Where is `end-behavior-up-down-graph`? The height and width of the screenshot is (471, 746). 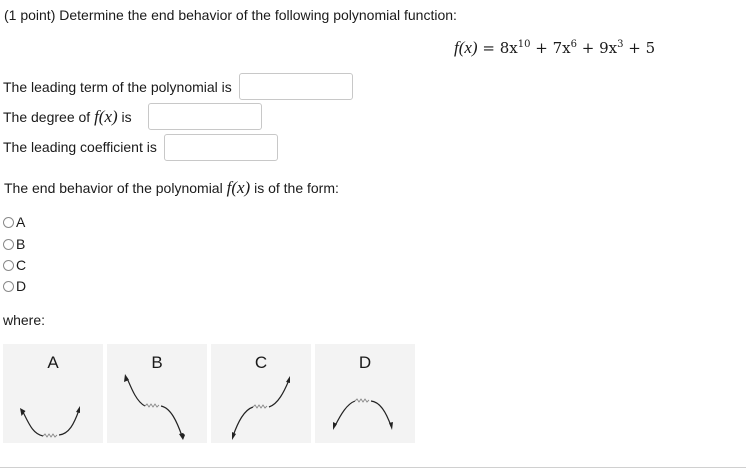
end-behavior-up-down-graph is located at coordinates (154, 407).